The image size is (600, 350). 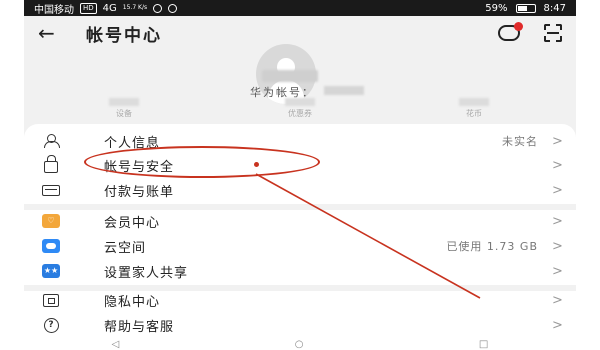 I want to click on menu-item-help-service: ? 帮助与客服 >, so click(x=300, y=325).